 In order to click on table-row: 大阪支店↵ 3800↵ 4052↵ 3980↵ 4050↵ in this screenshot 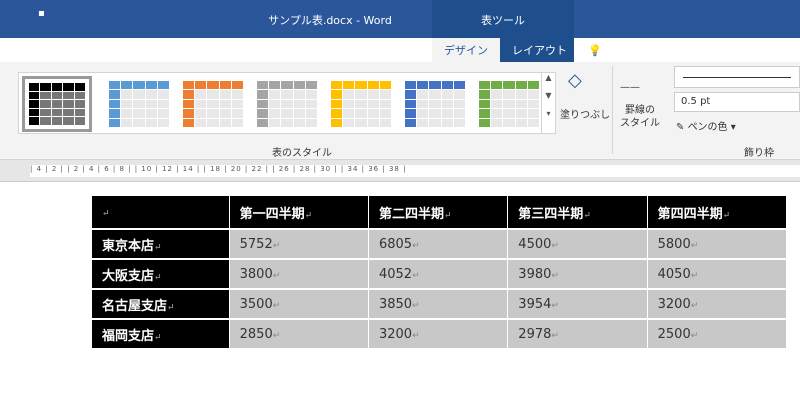, I will do `click(440, 274)`.